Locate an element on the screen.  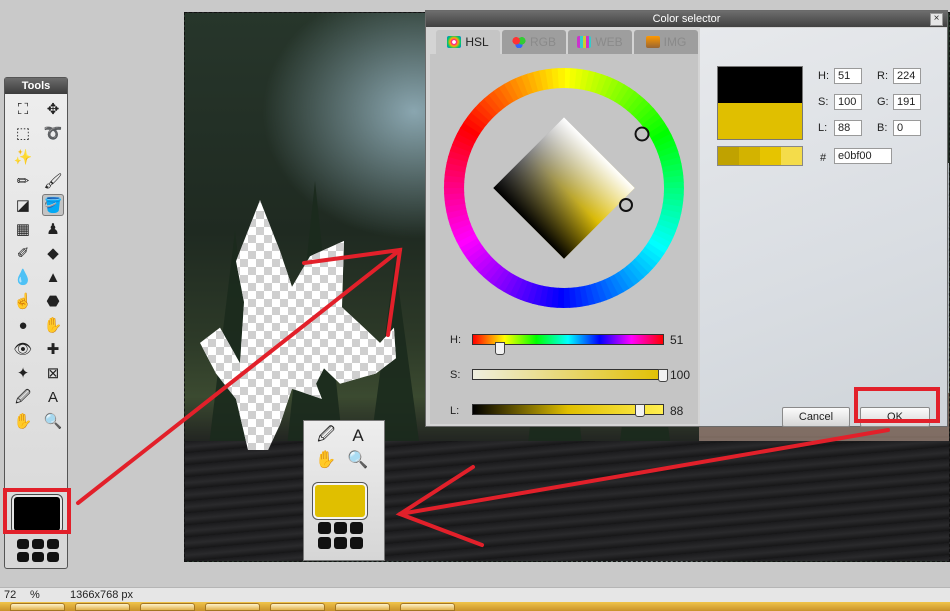
lasso-tool: ➰ is located at coordinates (53, 133).